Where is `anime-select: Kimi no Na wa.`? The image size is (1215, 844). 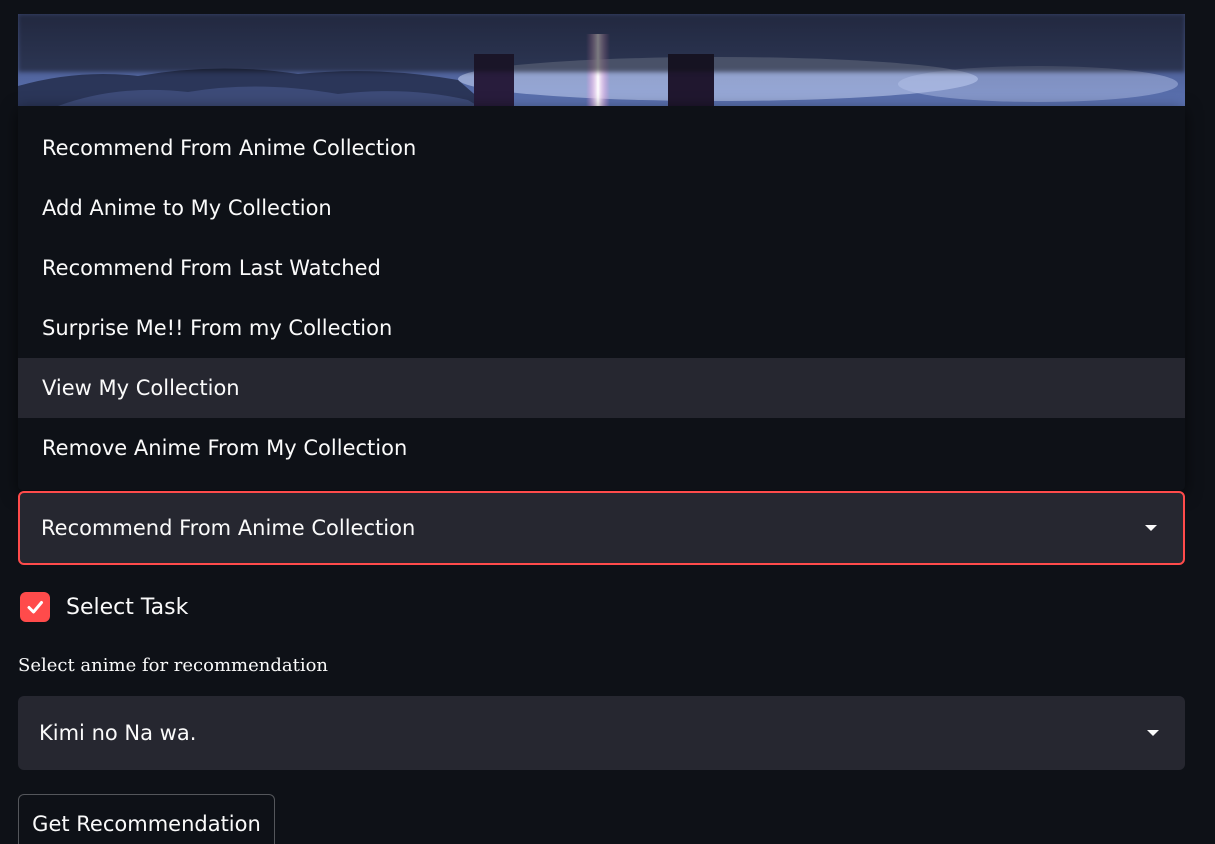
anime-select: Kimi no Na wa. is located at coordinates (601, 733).